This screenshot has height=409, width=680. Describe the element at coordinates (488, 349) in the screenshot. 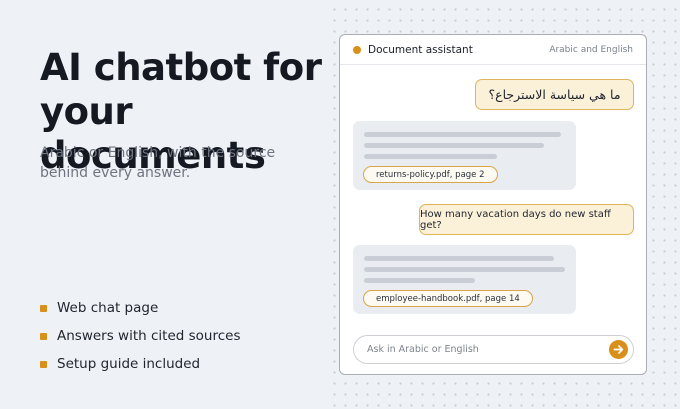

I see `chat-input` at that location.